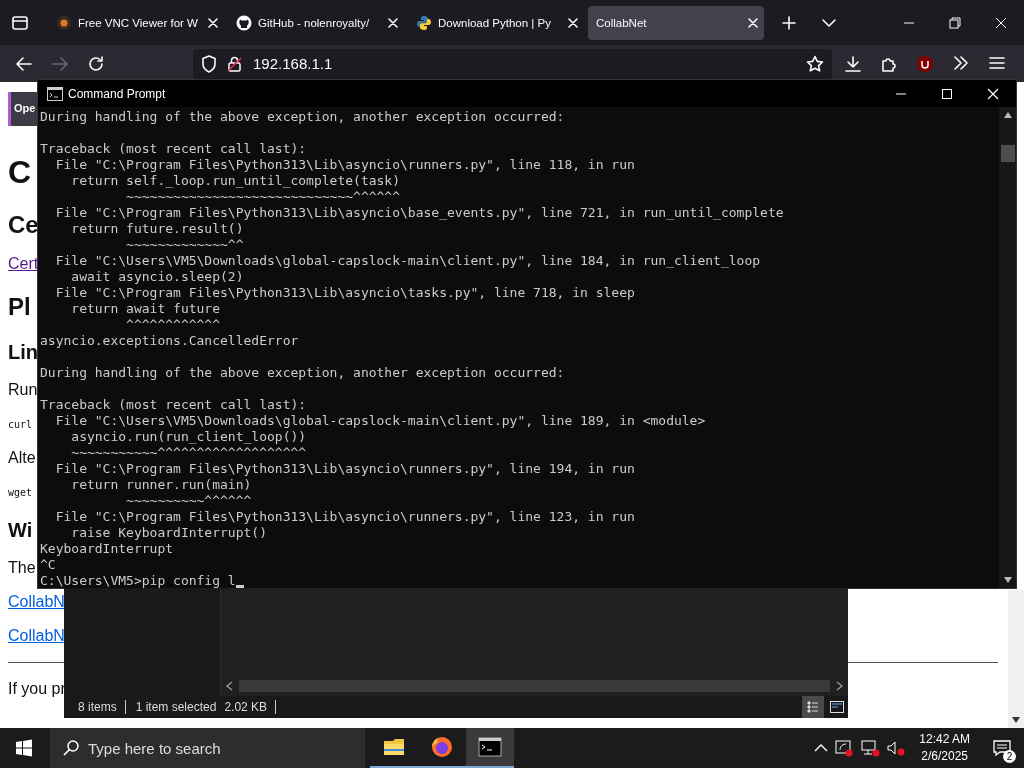 The image size is (1024, 768). What do you see at coordinates (235, 63) in the screenshot?
I see `lock-icon` at bounding box center [235, 63].